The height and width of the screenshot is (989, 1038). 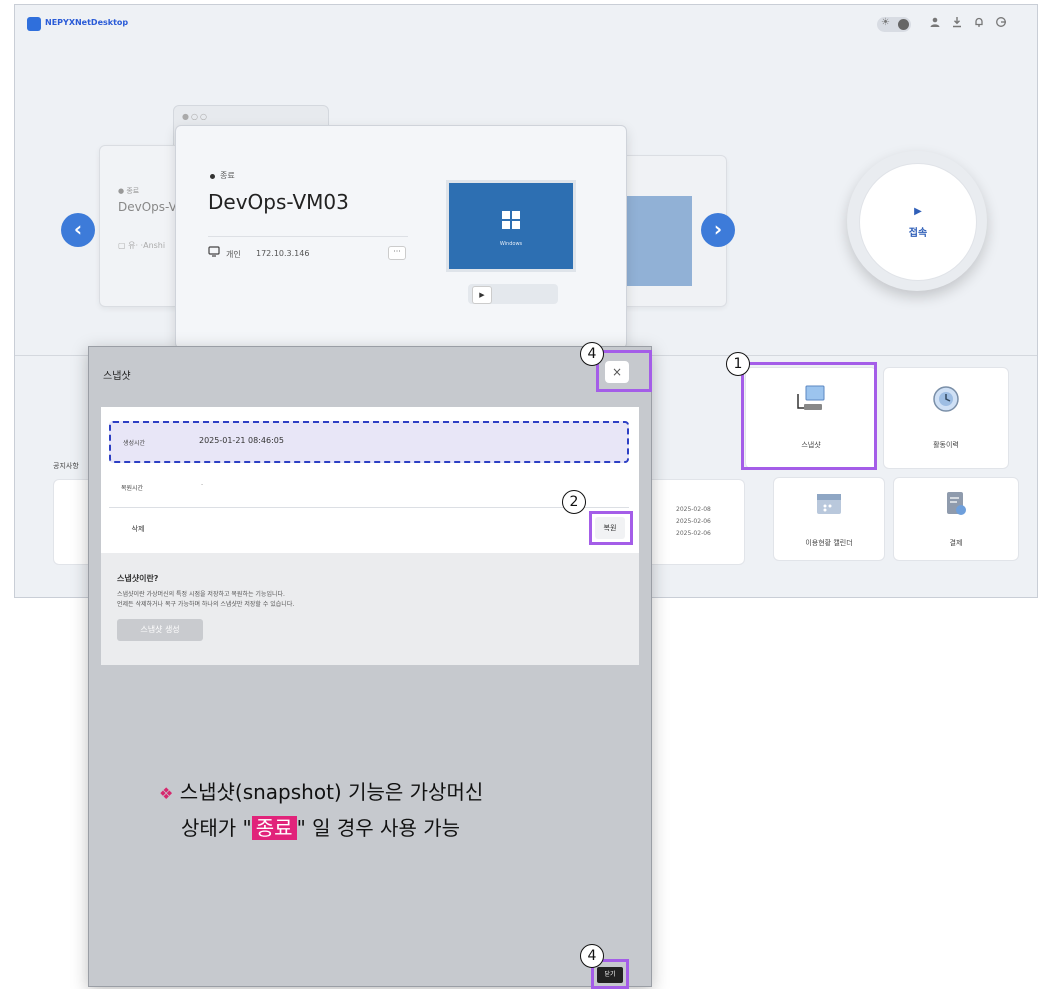 What do you see at coordinates (212, 176) in the screenshot?
I see `status-dot-icon` at bounding box center [212, 176].